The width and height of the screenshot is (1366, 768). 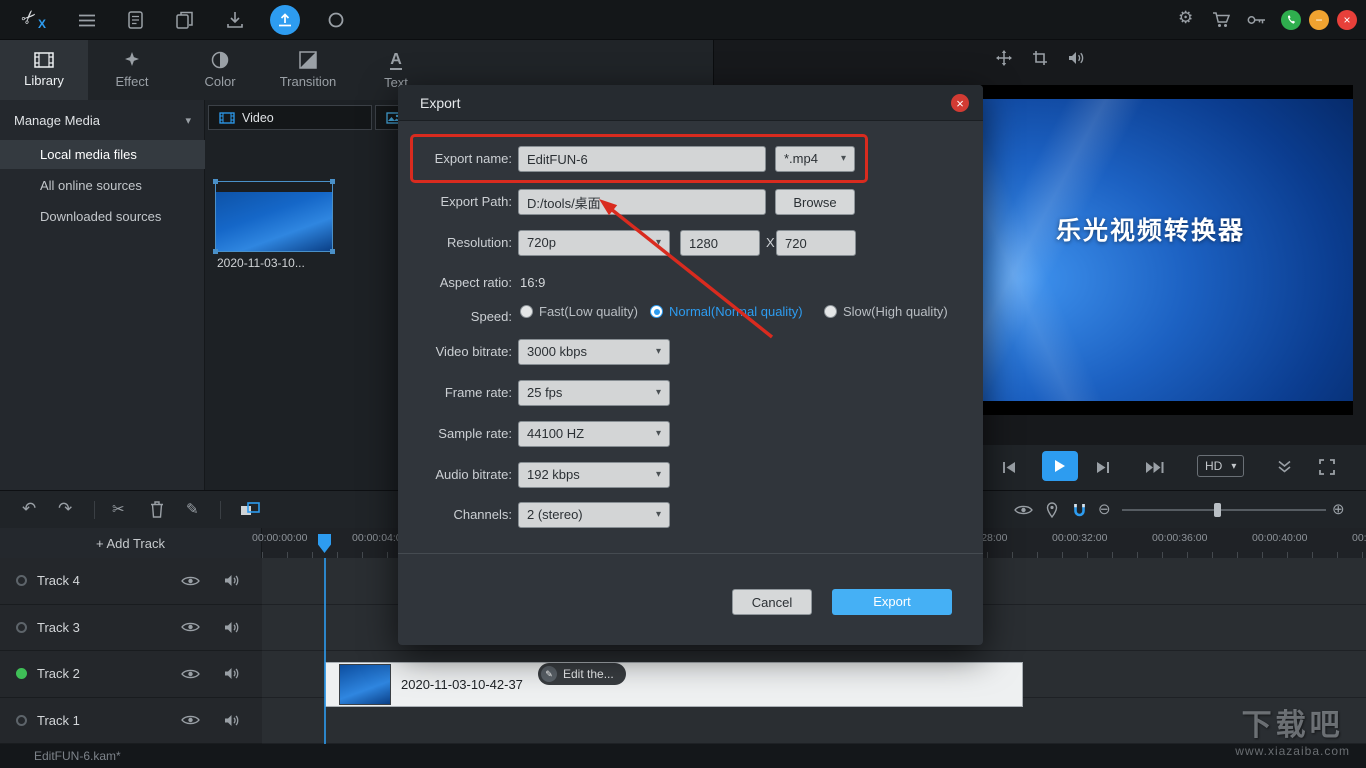 What do you see at coordinates (594, 243) in the screenshot?
I see `resolution-dropdown: 720p ▾` at bounding box center [594, 243].